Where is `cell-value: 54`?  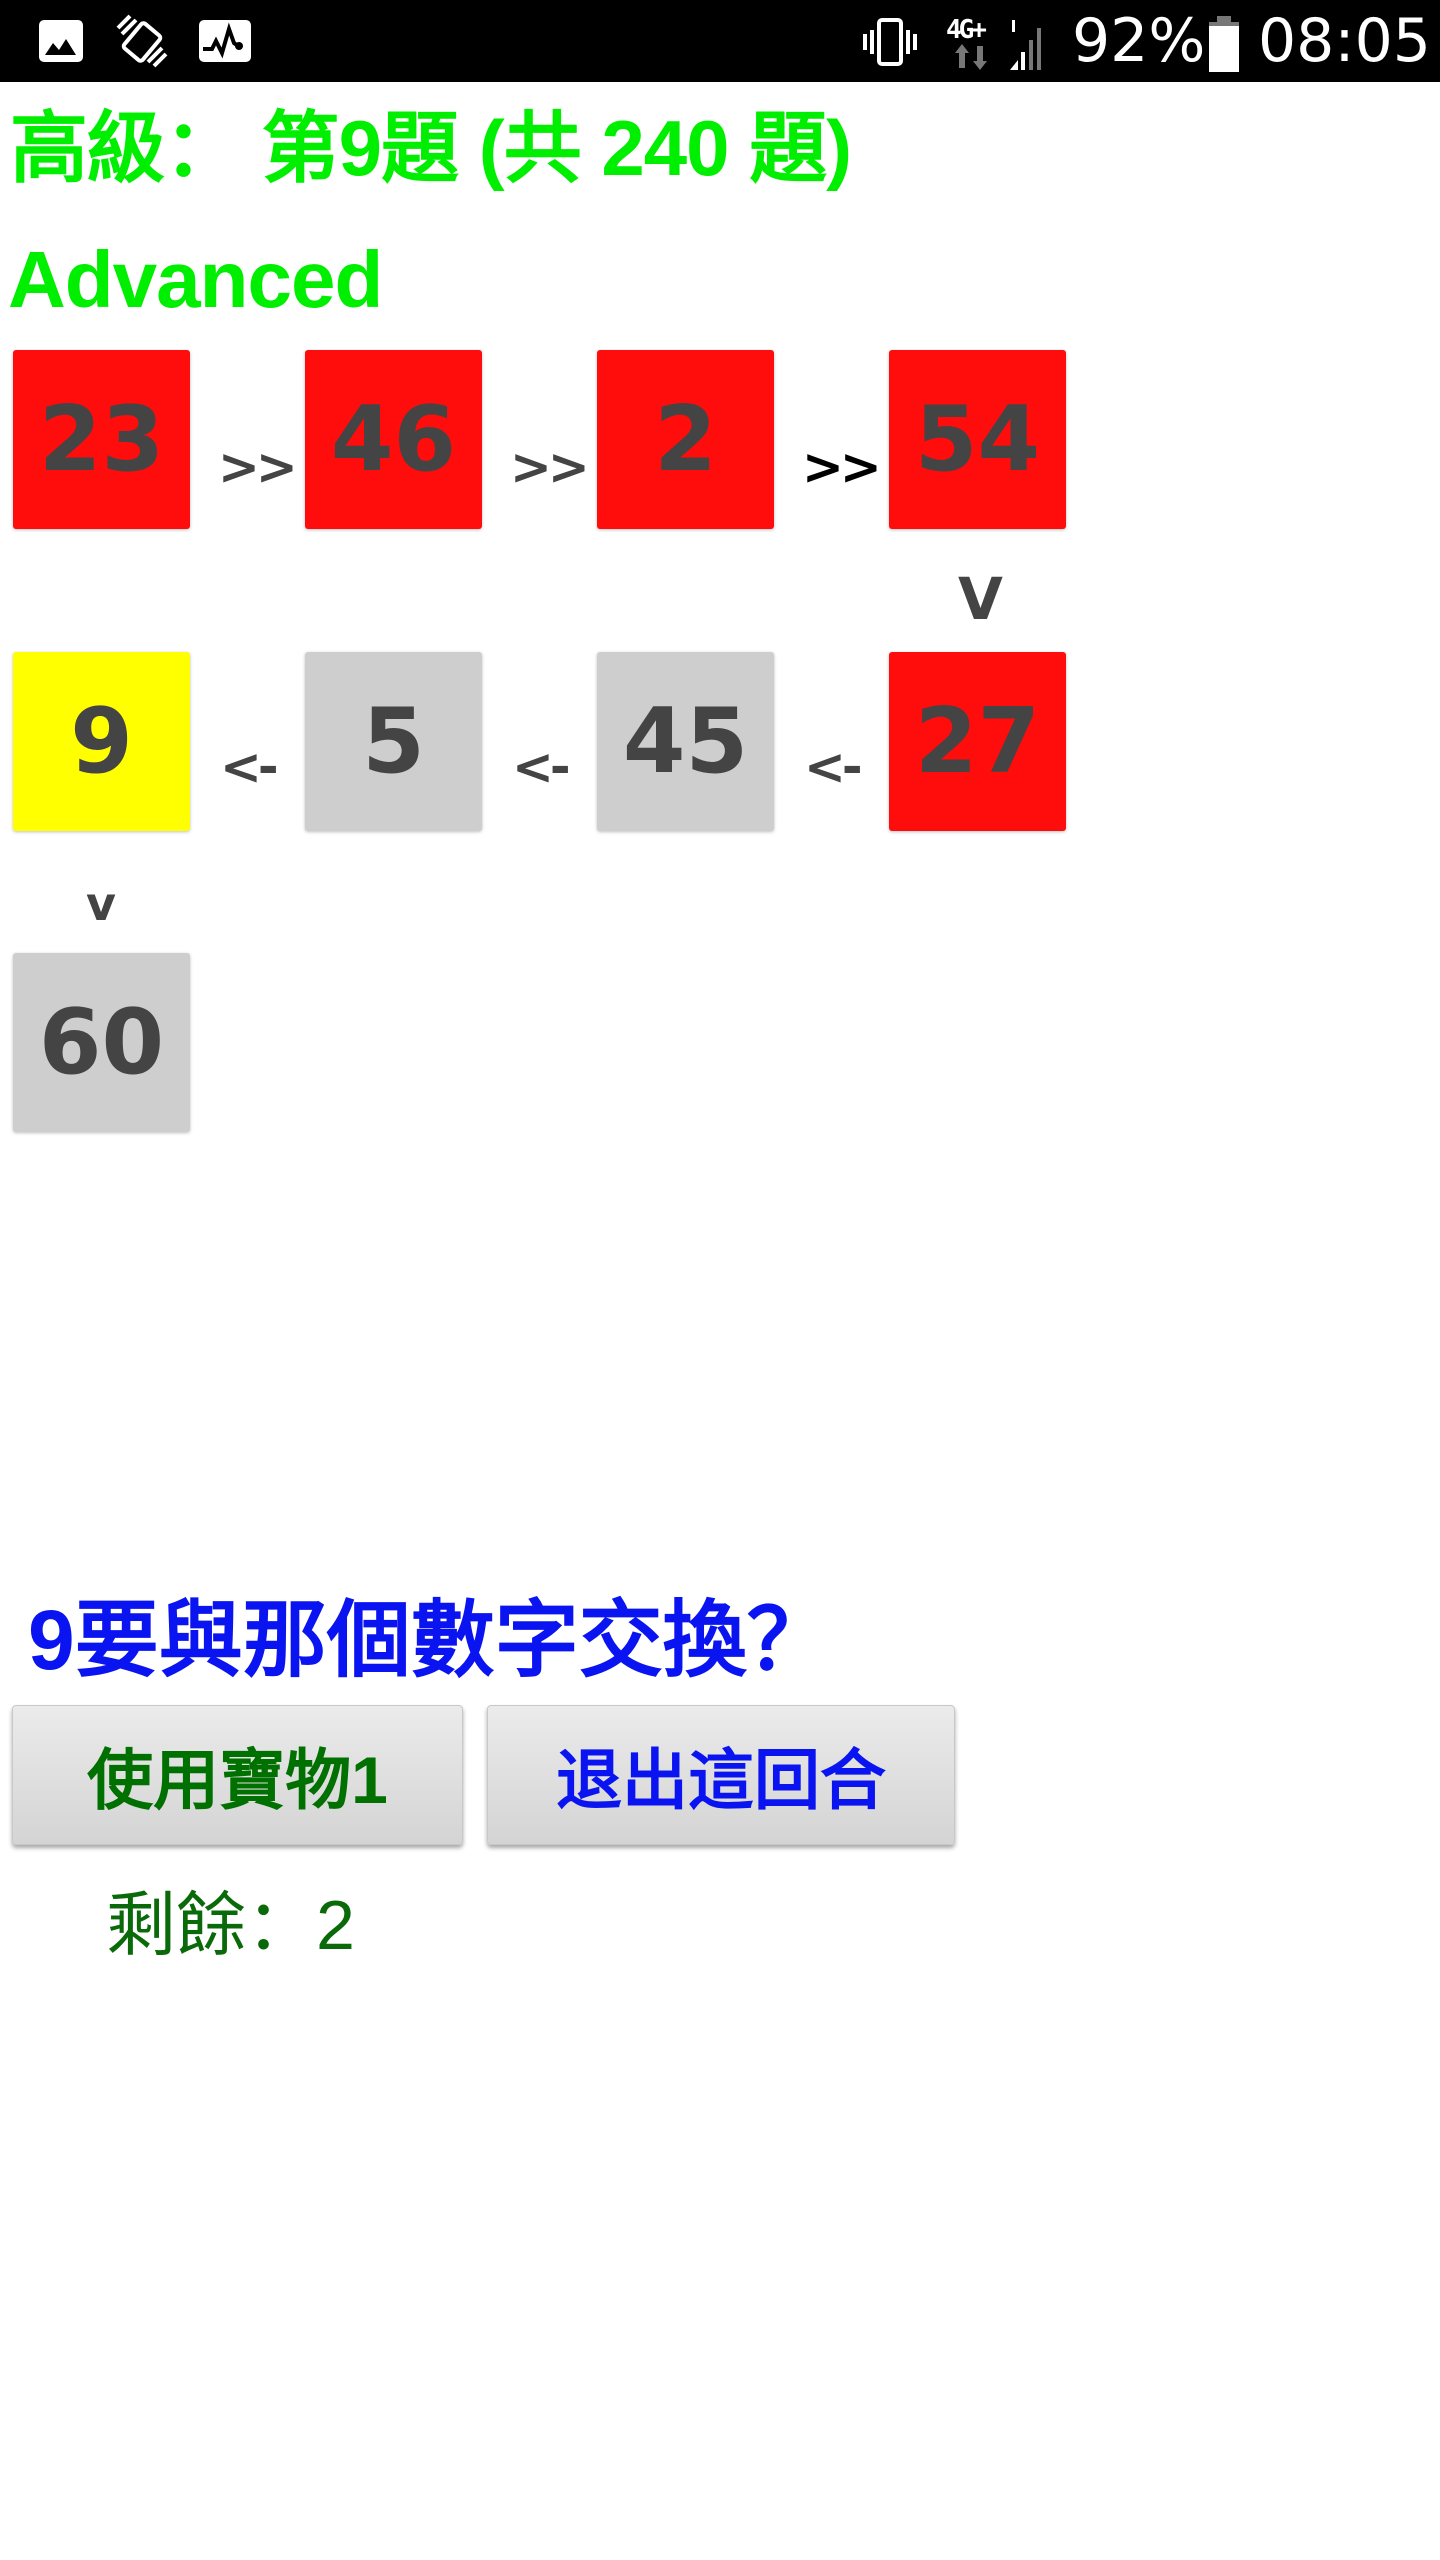
cell-value: 54 is located at coordinates (977, 439).